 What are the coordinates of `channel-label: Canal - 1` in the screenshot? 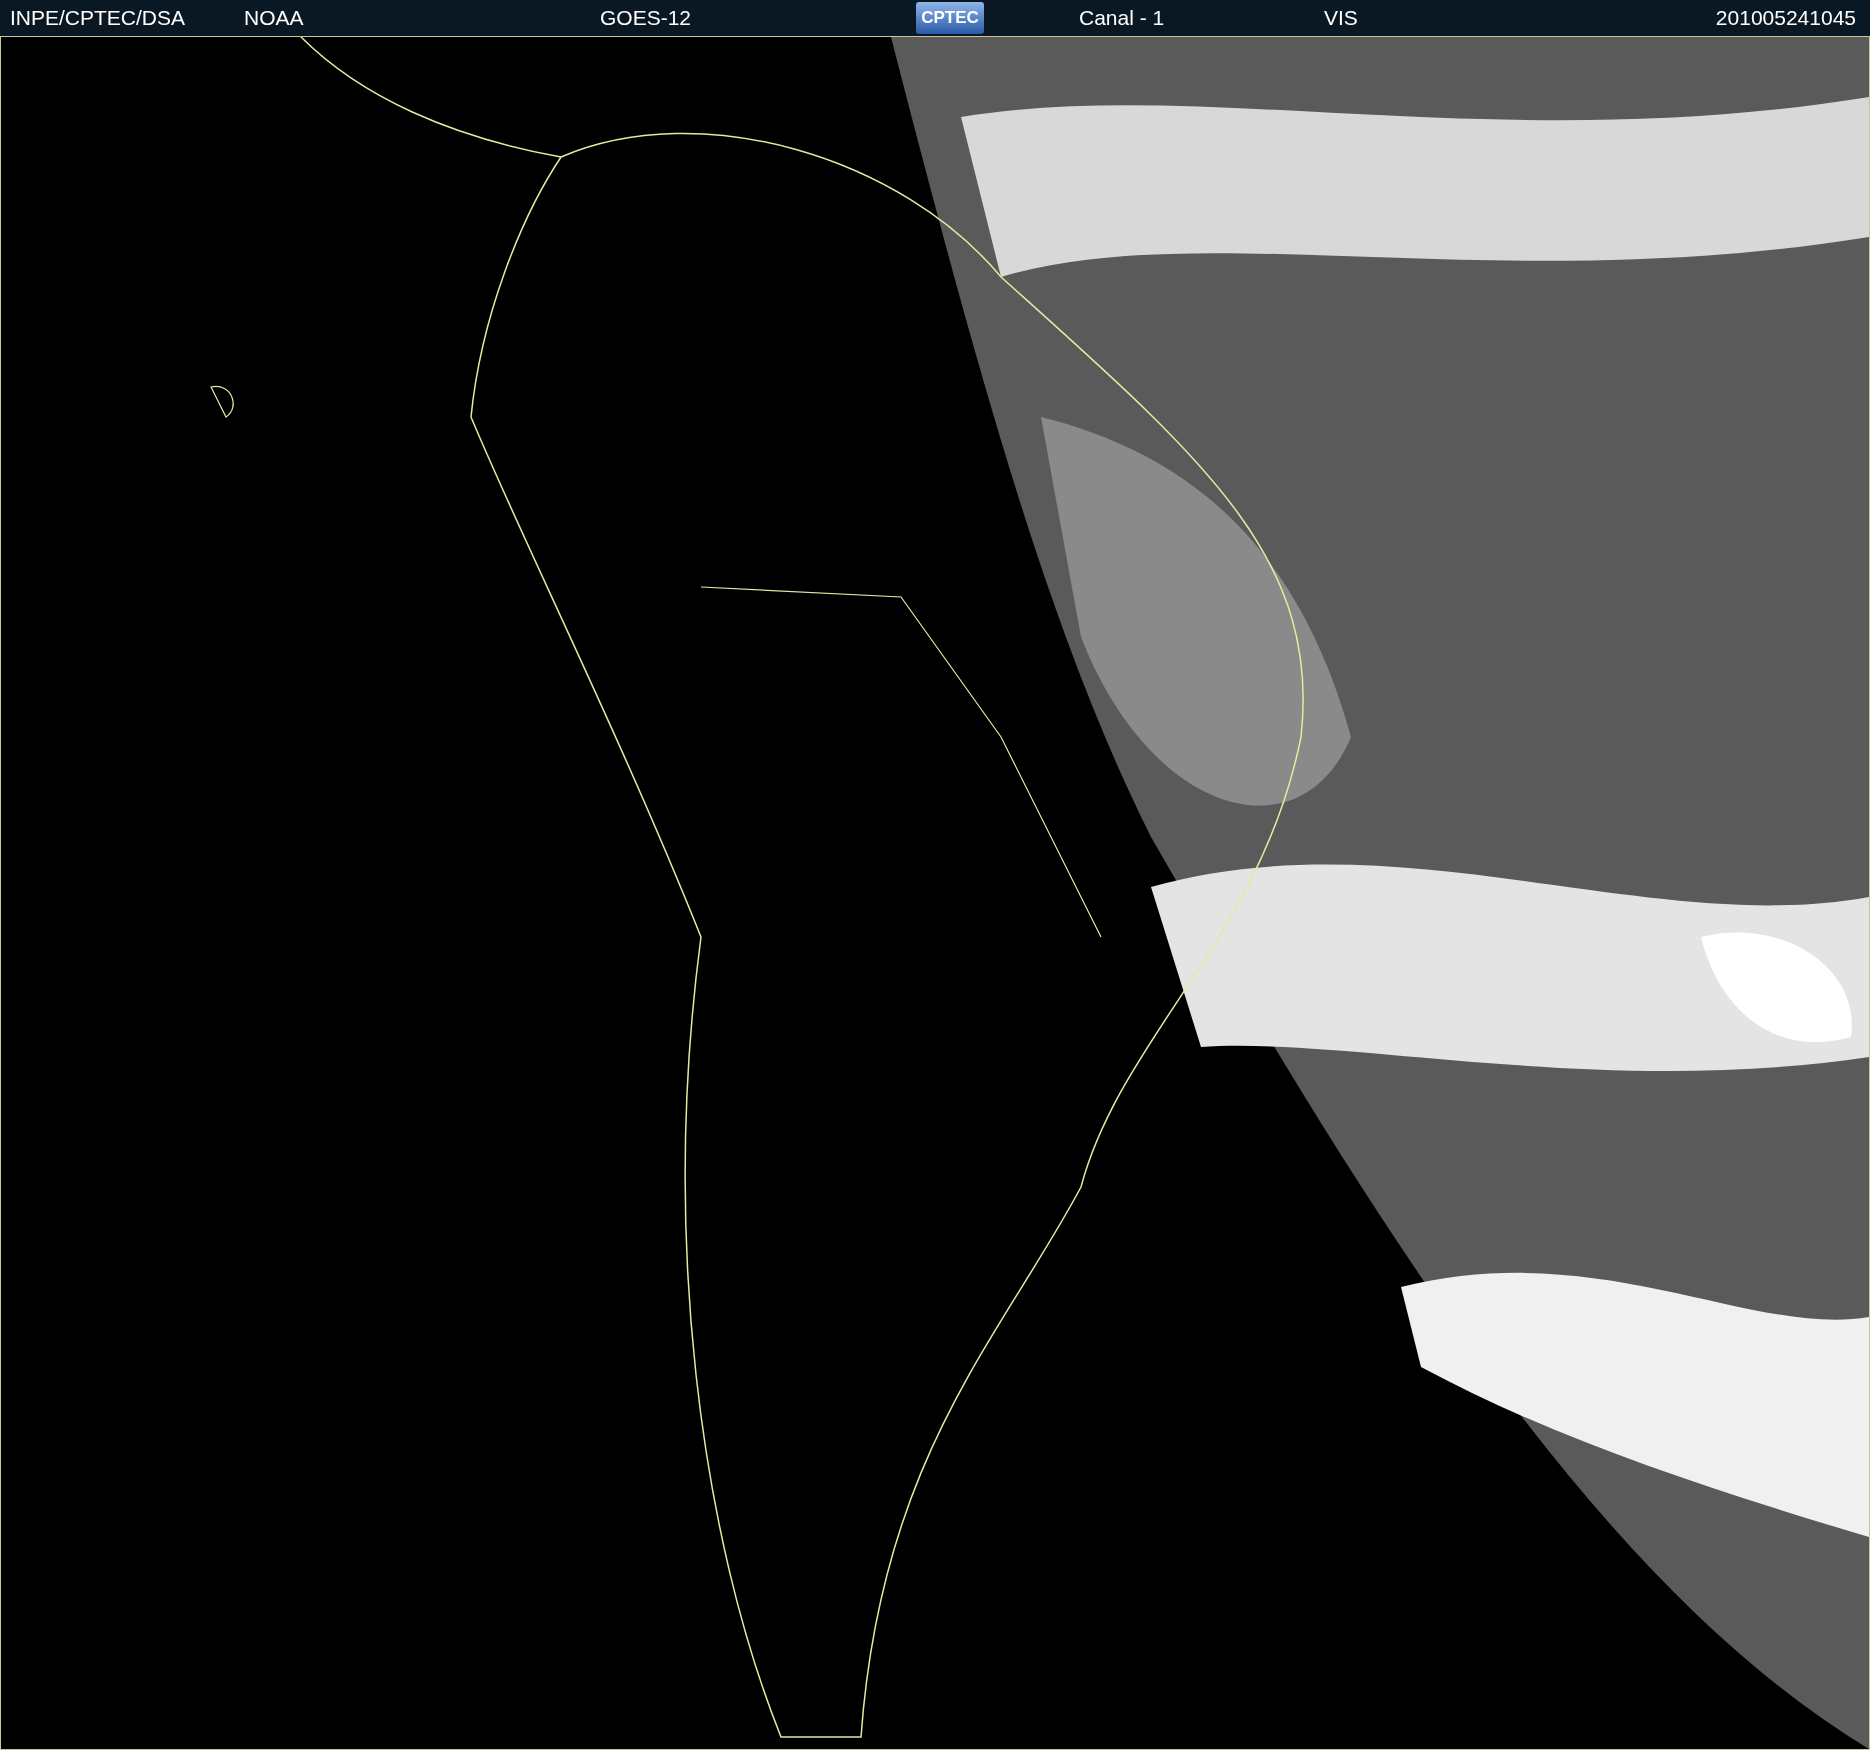 It's located at (1122, 18).